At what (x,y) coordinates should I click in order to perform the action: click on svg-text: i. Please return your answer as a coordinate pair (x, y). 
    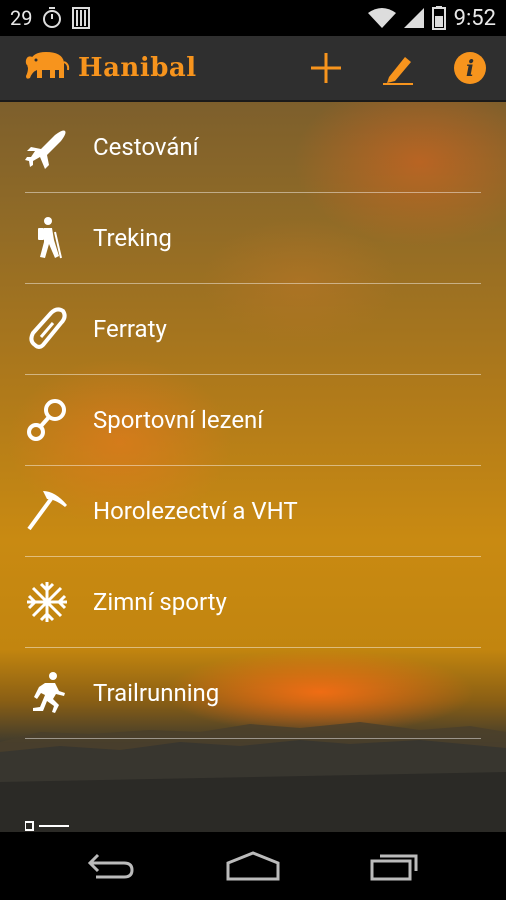
    Looking at the image, I should click on (470, 69).